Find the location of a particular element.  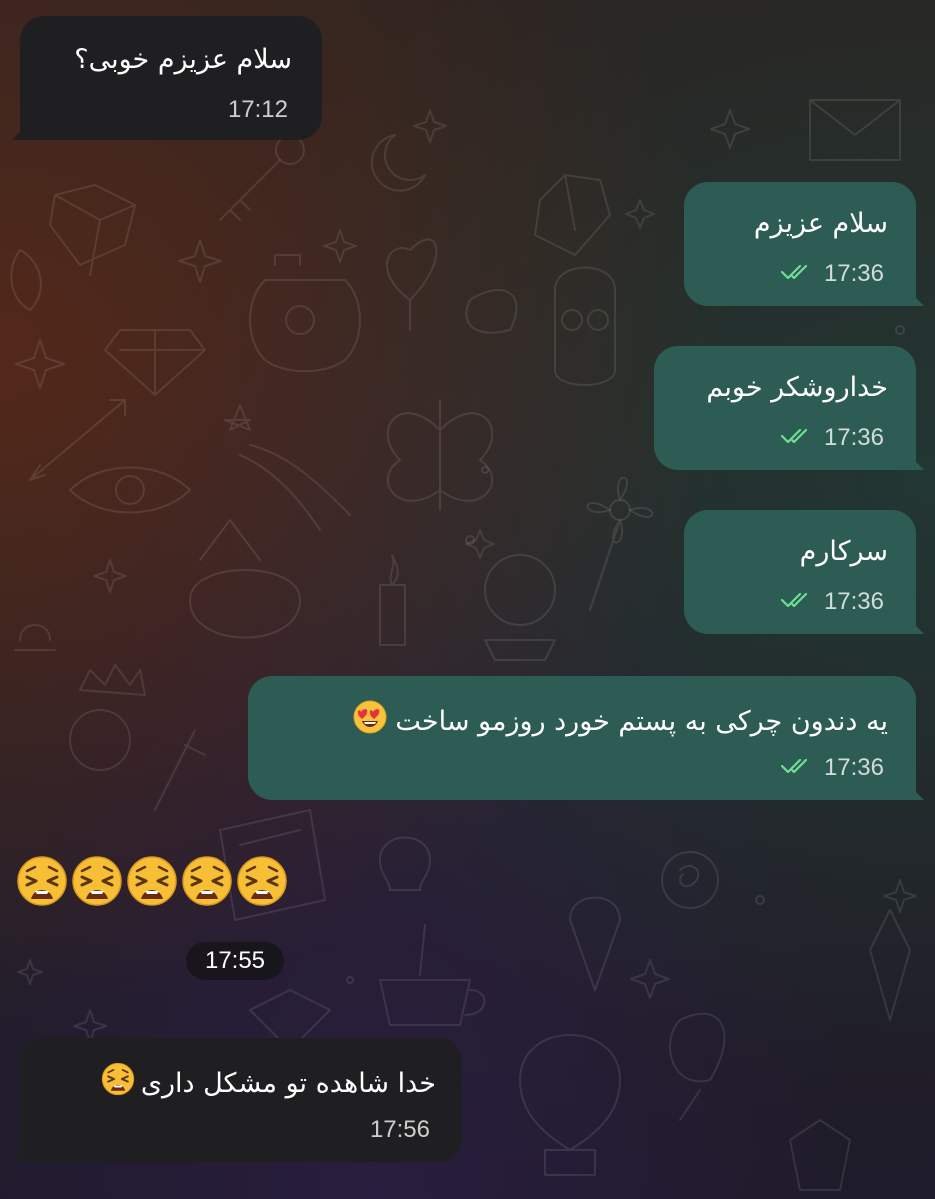

message-content: یه دندون چرکی به پستم خورد روزمو ساخت is located at coordinates (620, 722).